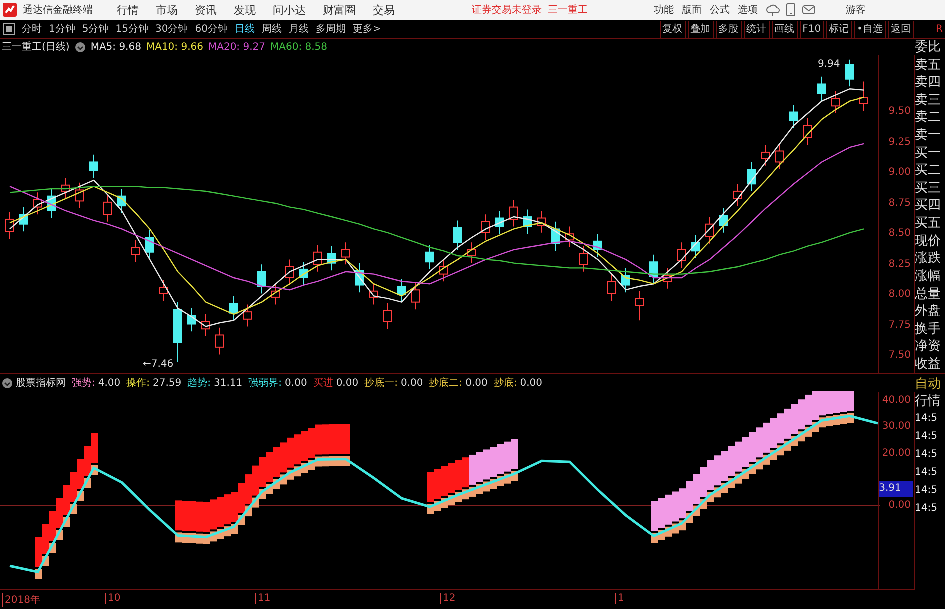 This screenshot has height=609, width=945. What do you see at coordinates (167, 10) in the screenshot?
I see `menu-item: 市场` at bounding box center [167, 10].